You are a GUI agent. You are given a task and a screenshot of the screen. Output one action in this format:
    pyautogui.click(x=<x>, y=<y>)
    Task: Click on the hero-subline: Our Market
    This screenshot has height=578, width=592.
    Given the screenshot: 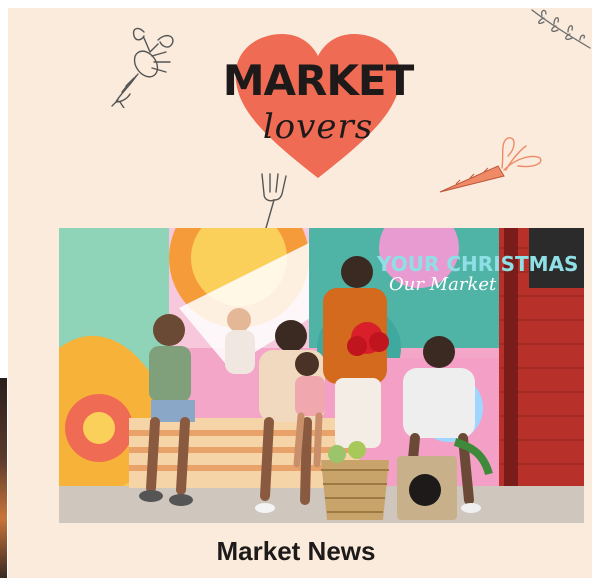 What is the action you would take?
    pyautogui.click(x=443, y=284)
    